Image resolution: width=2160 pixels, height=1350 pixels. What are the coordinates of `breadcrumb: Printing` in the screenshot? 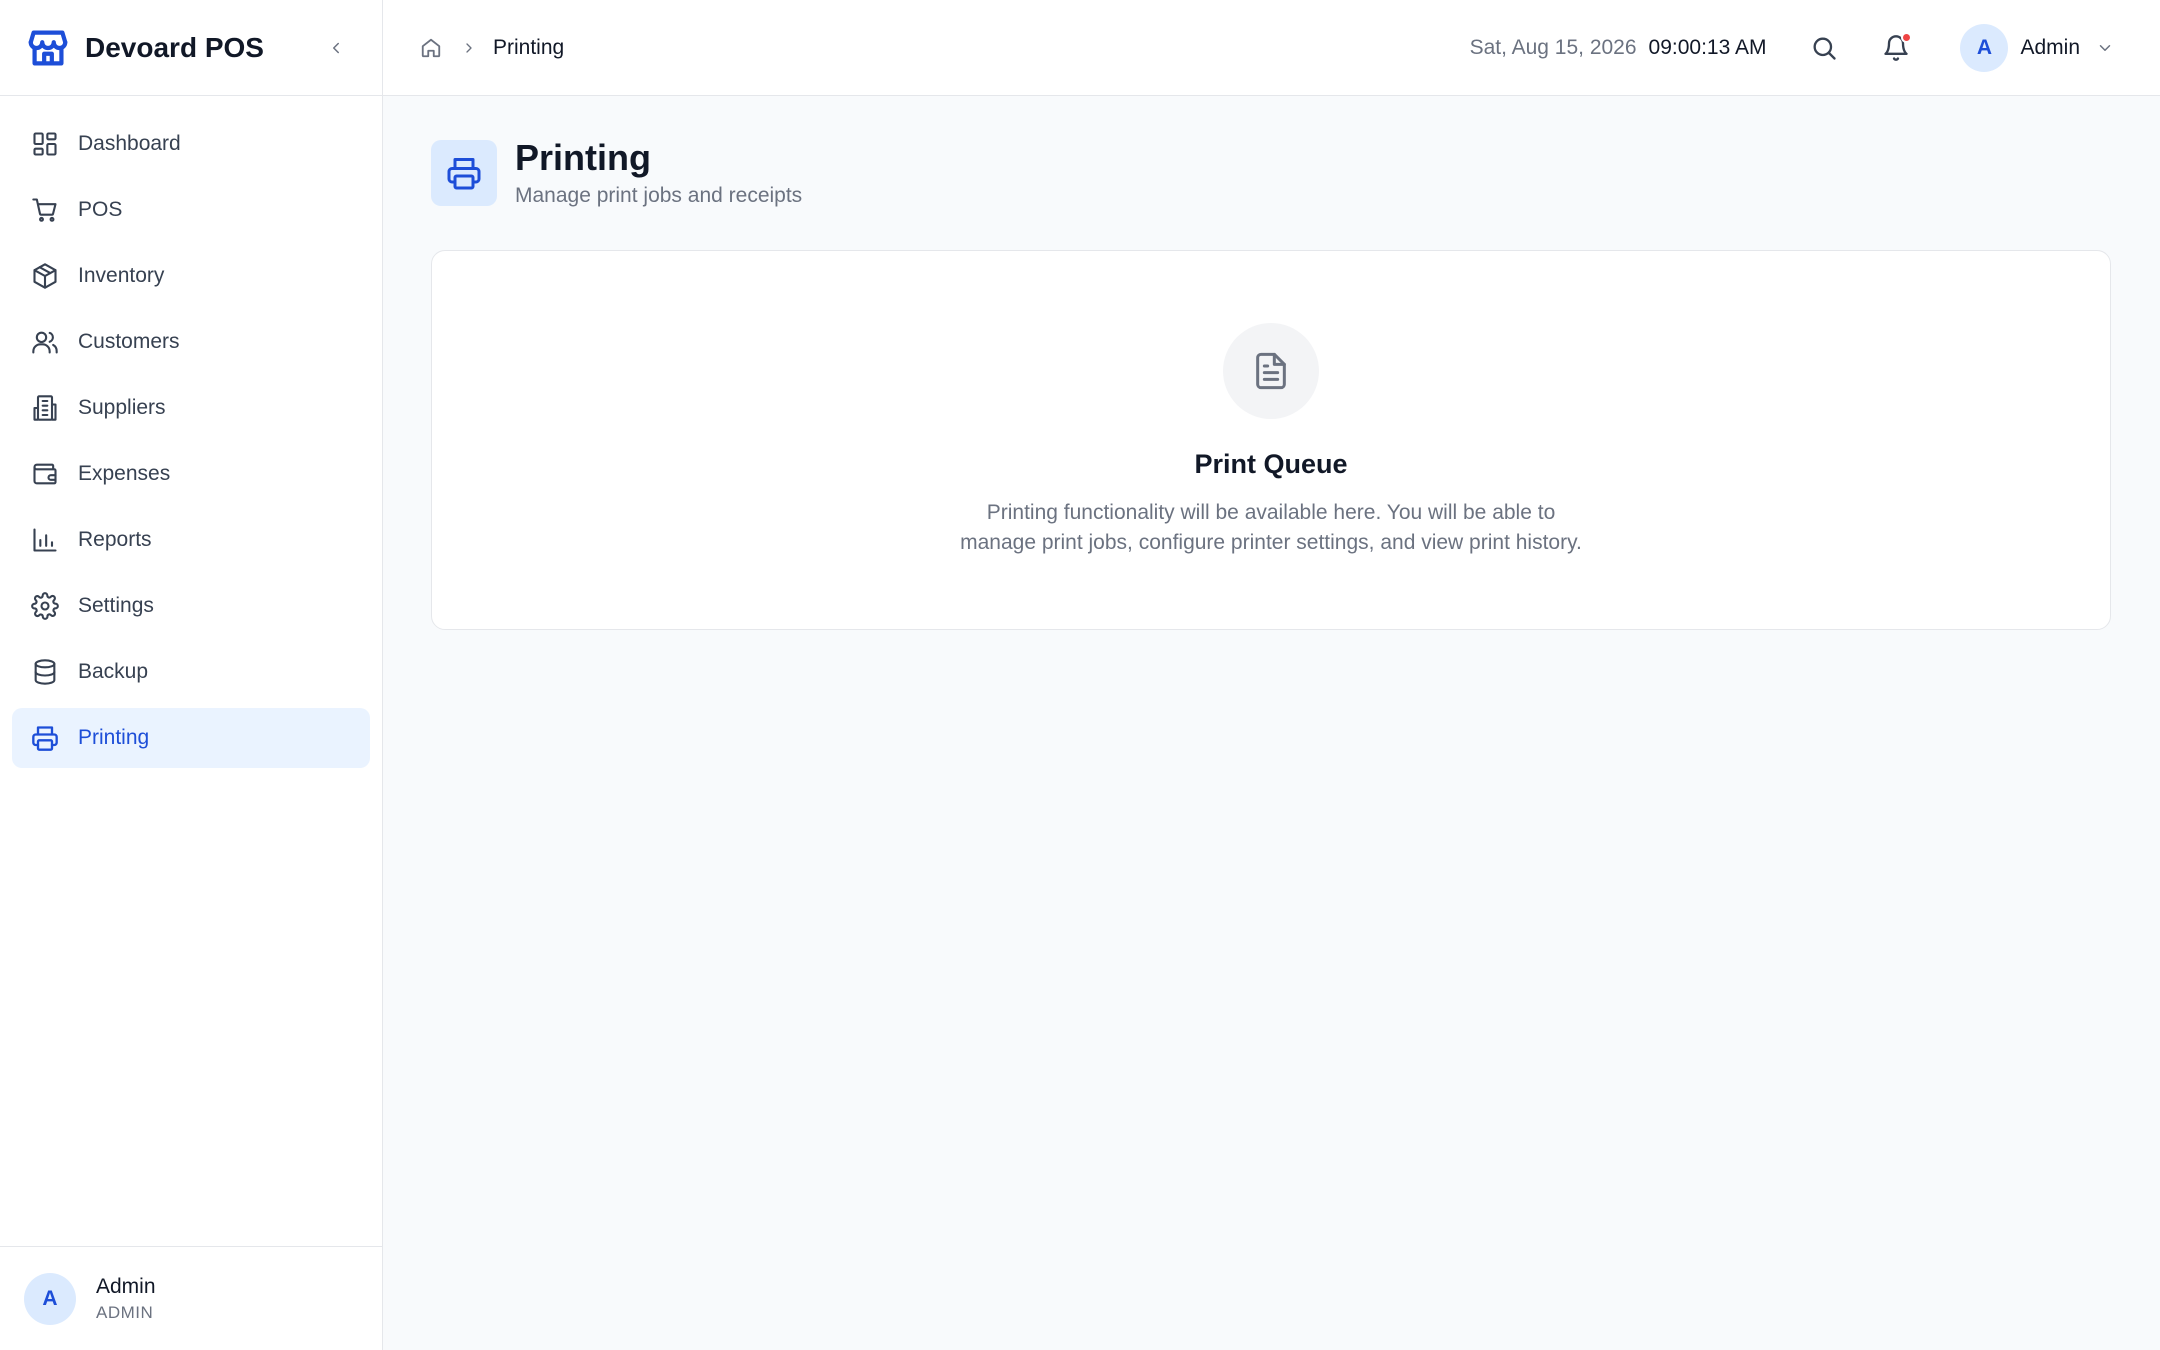 It's located at (490, 48).